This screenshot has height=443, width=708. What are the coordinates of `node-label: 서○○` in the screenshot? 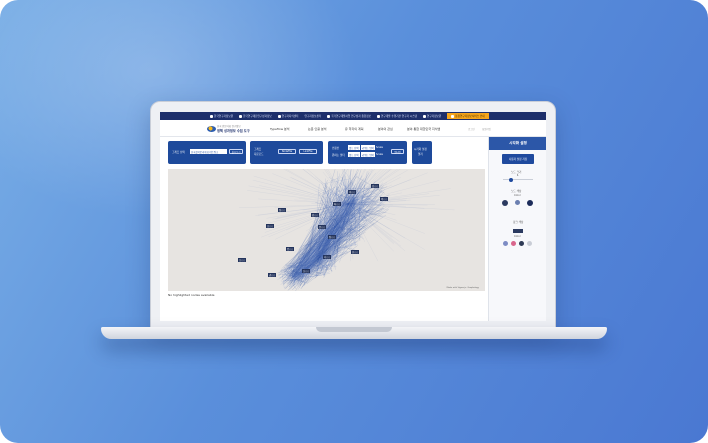 It's located at (327, 257).